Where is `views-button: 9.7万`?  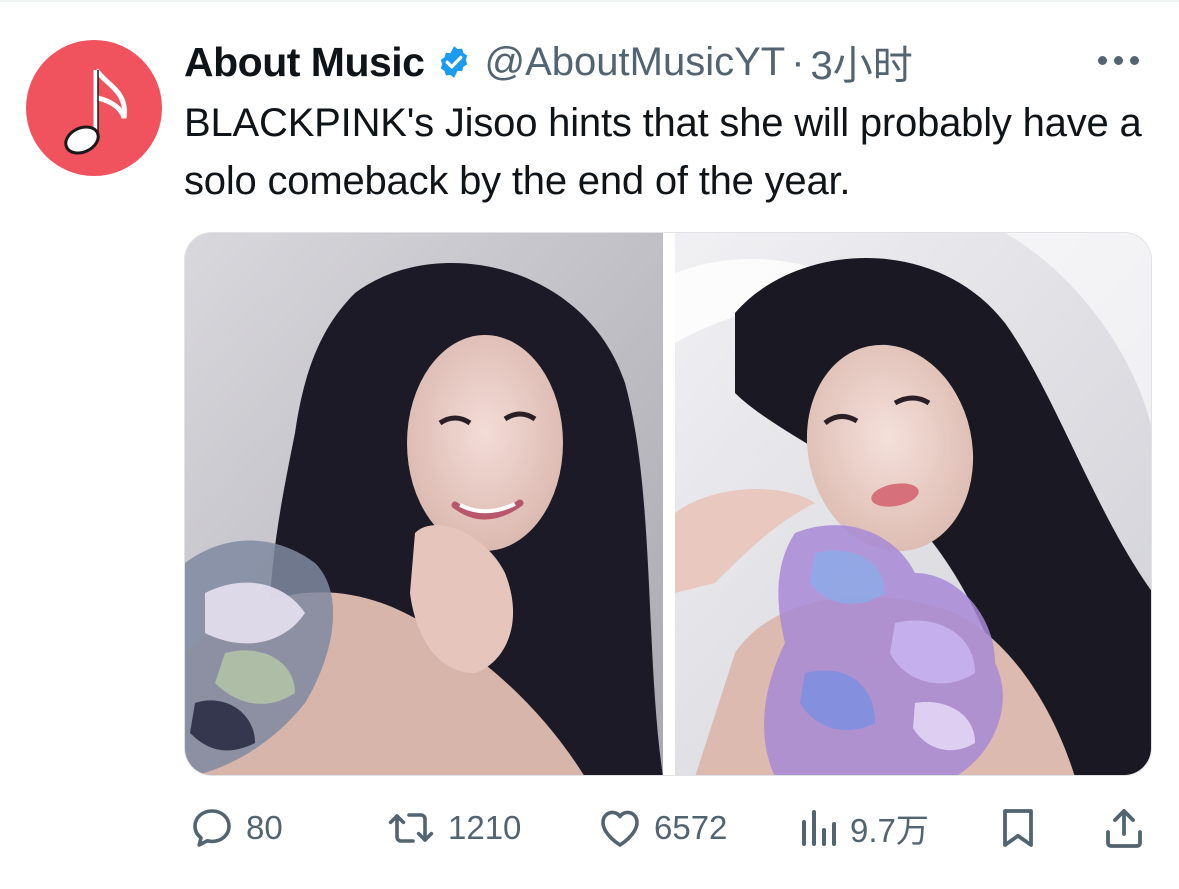 views-button: 9.7万 is located at coordinates (862, 828).